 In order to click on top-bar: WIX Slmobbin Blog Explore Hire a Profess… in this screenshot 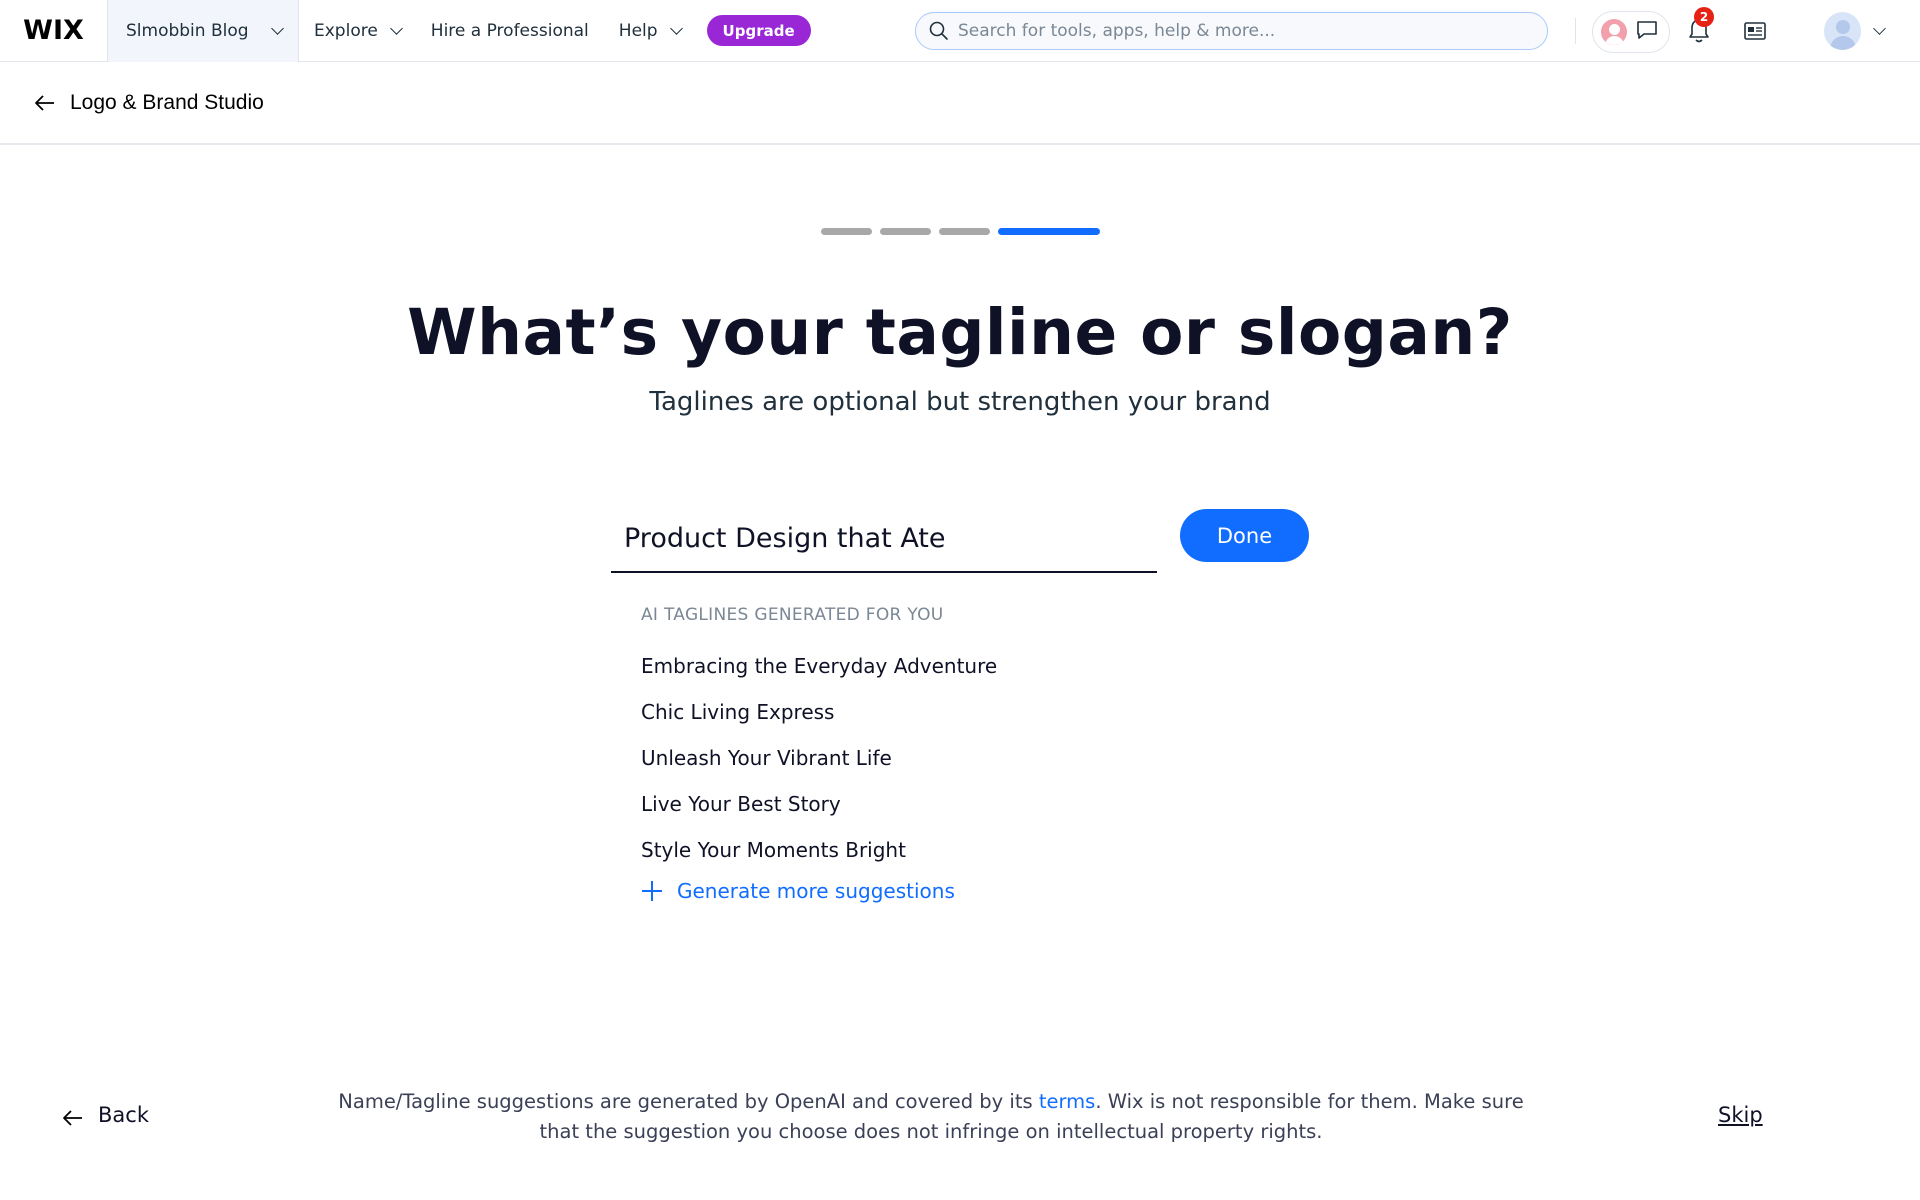, I will do `click(960, 31)`.